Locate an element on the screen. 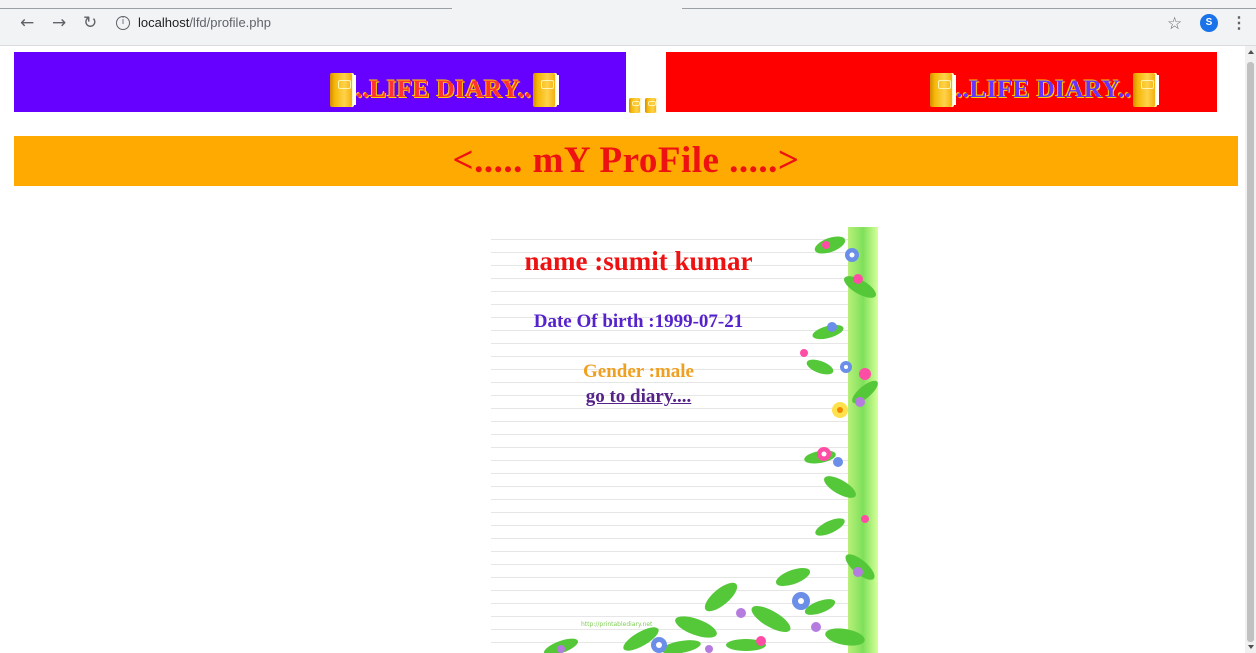 This screenshot has height=653, width=1256. page-title: <..... mY ProFile .....> is located at coordinates (626, 160).